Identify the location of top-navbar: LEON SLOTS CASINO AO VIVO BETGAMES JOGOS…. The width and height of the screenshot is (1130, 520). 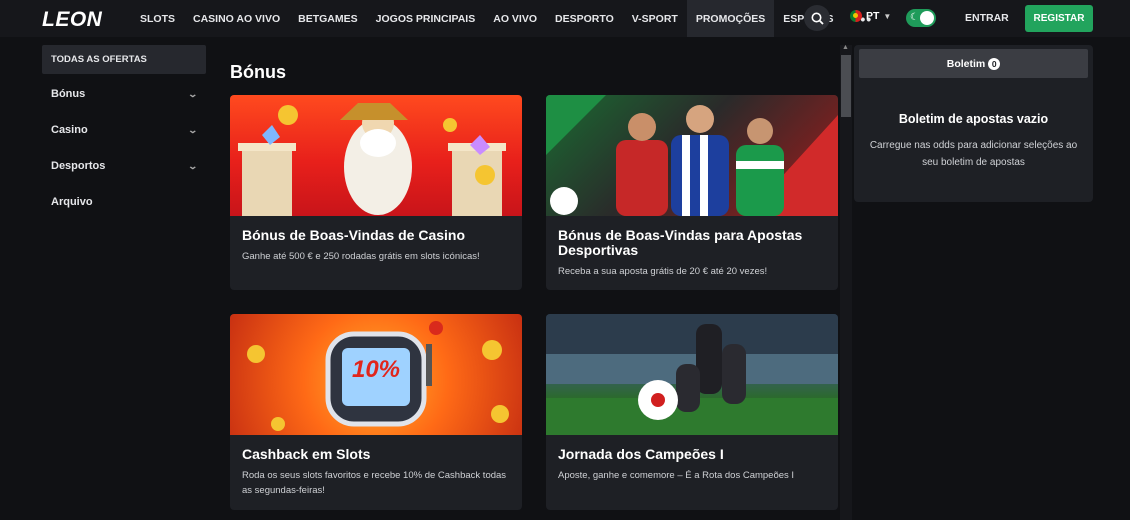
(565, 18).